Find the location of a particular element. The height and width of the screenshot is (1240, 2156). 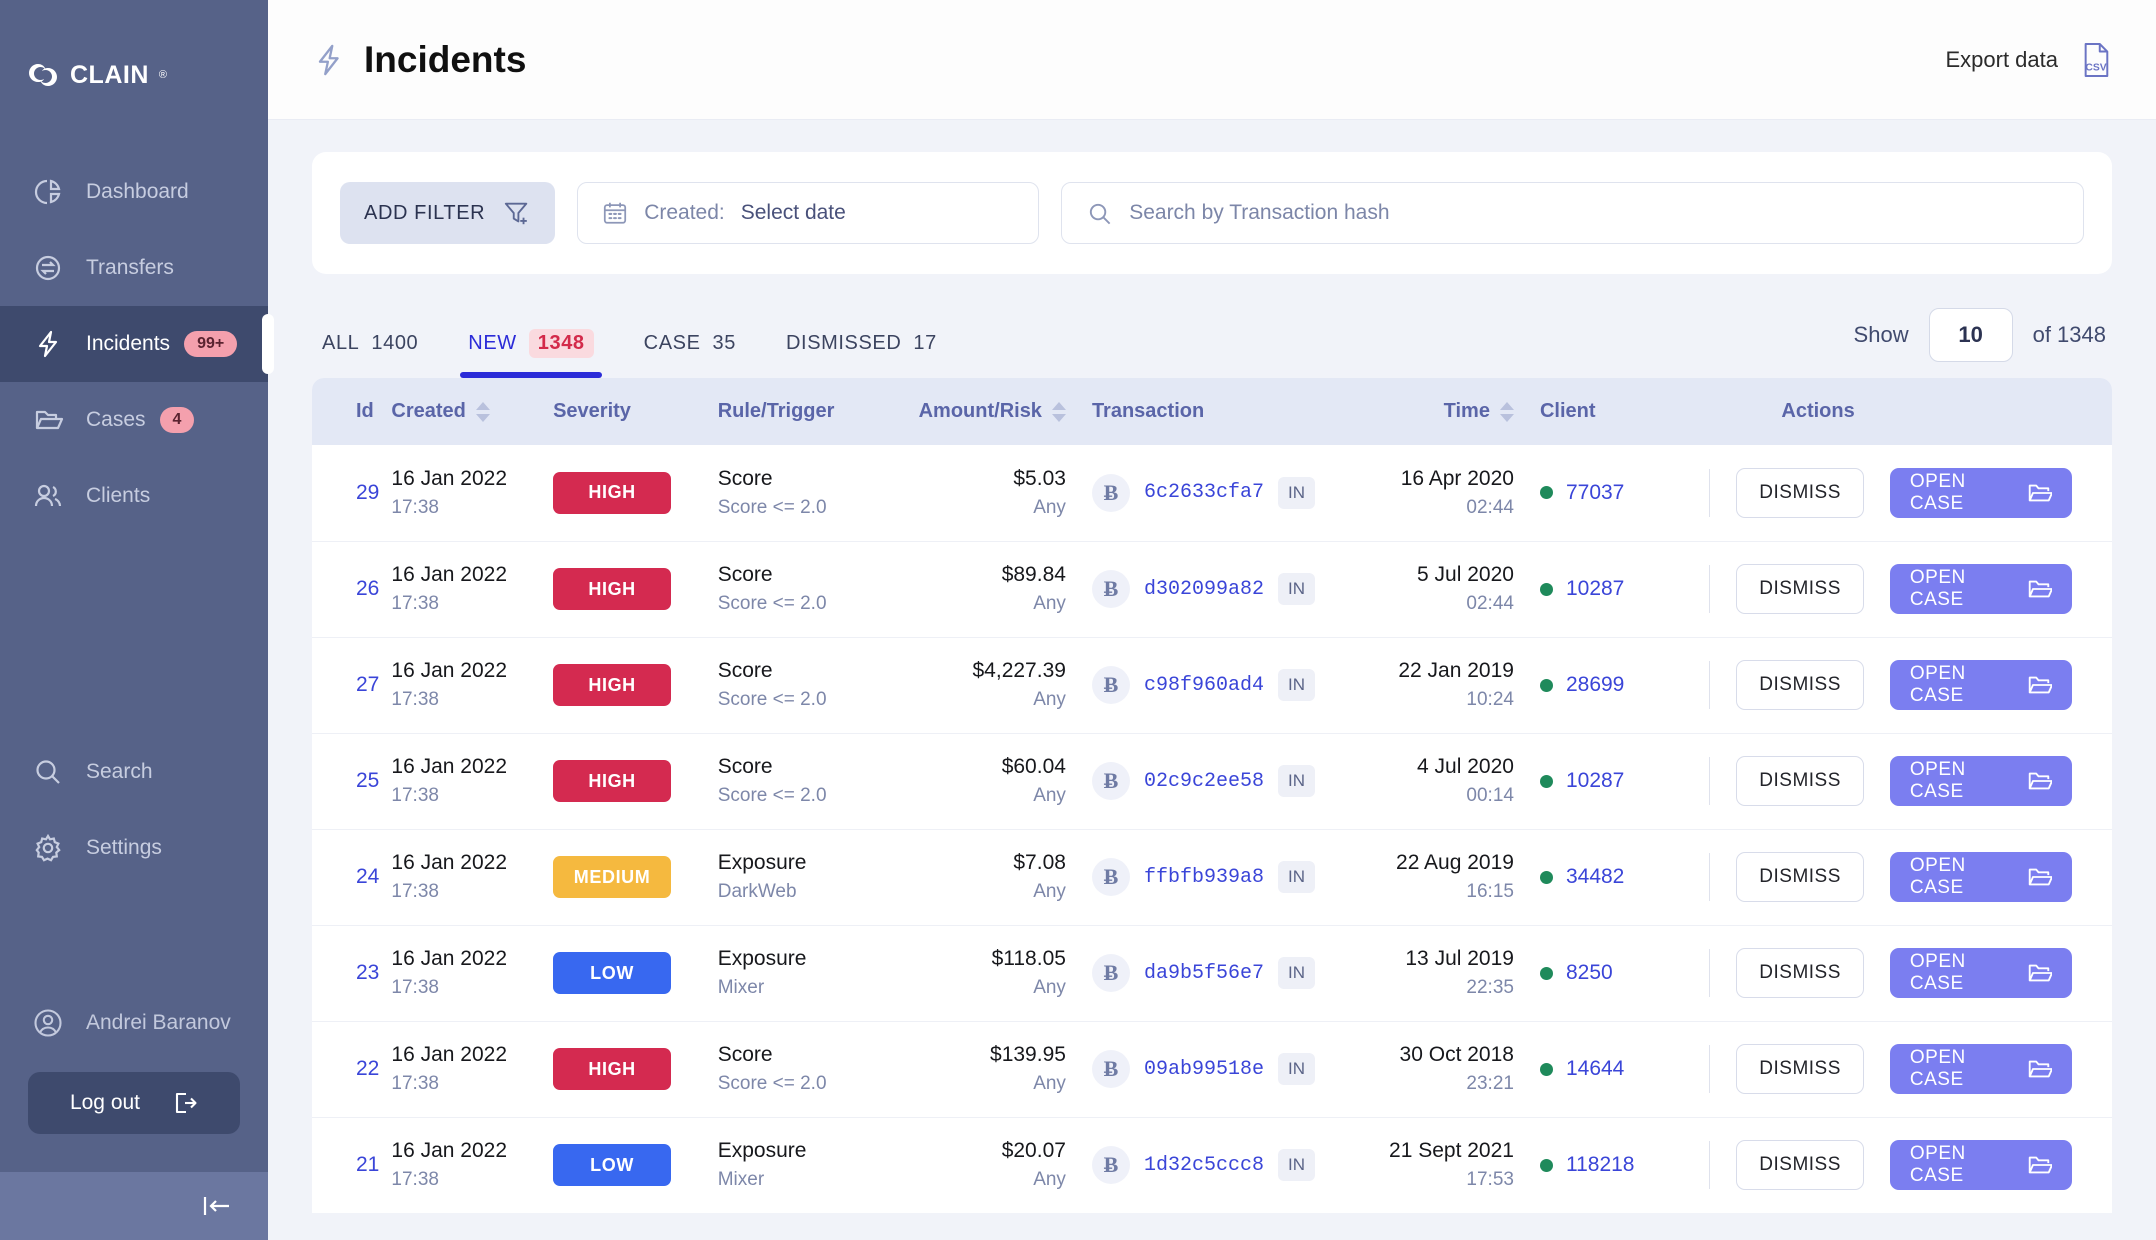

column-header-created: Created is located at coordinates (472, 411).